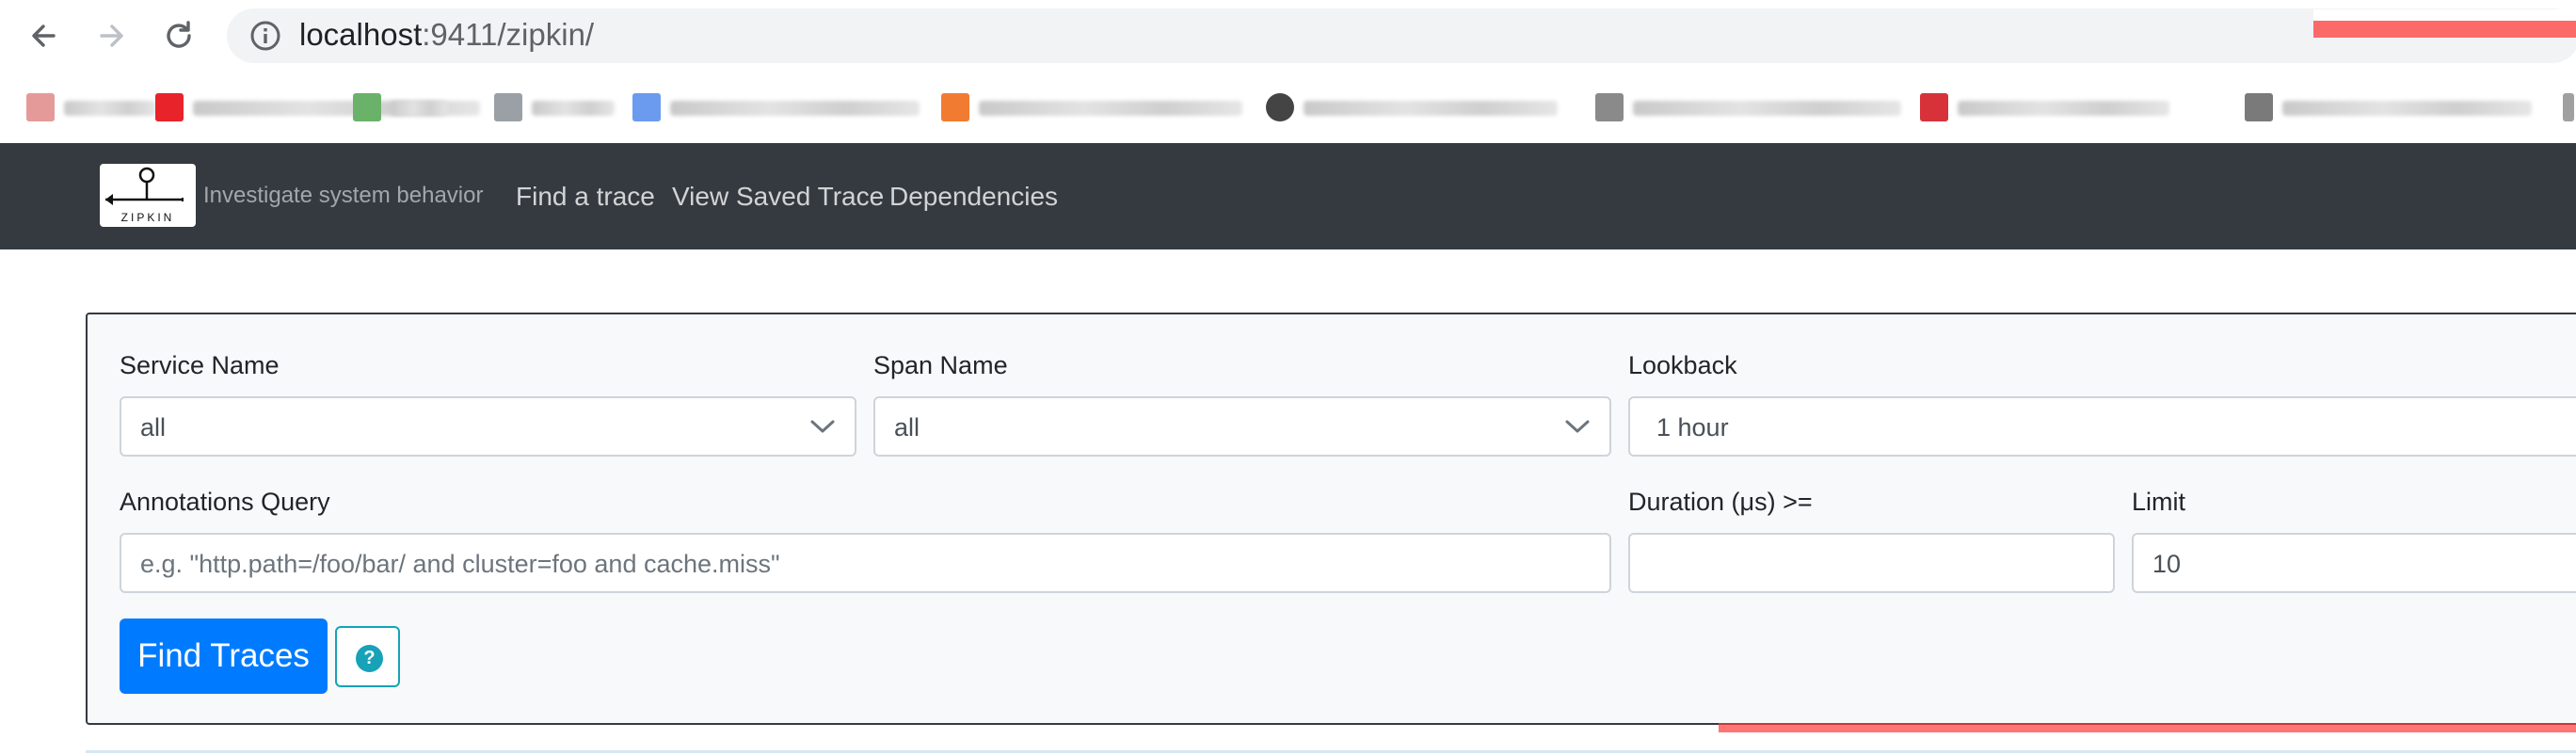 The width and height of the screenshot is (2576, 755). I want to click on duration-input, so click(1871, 563).